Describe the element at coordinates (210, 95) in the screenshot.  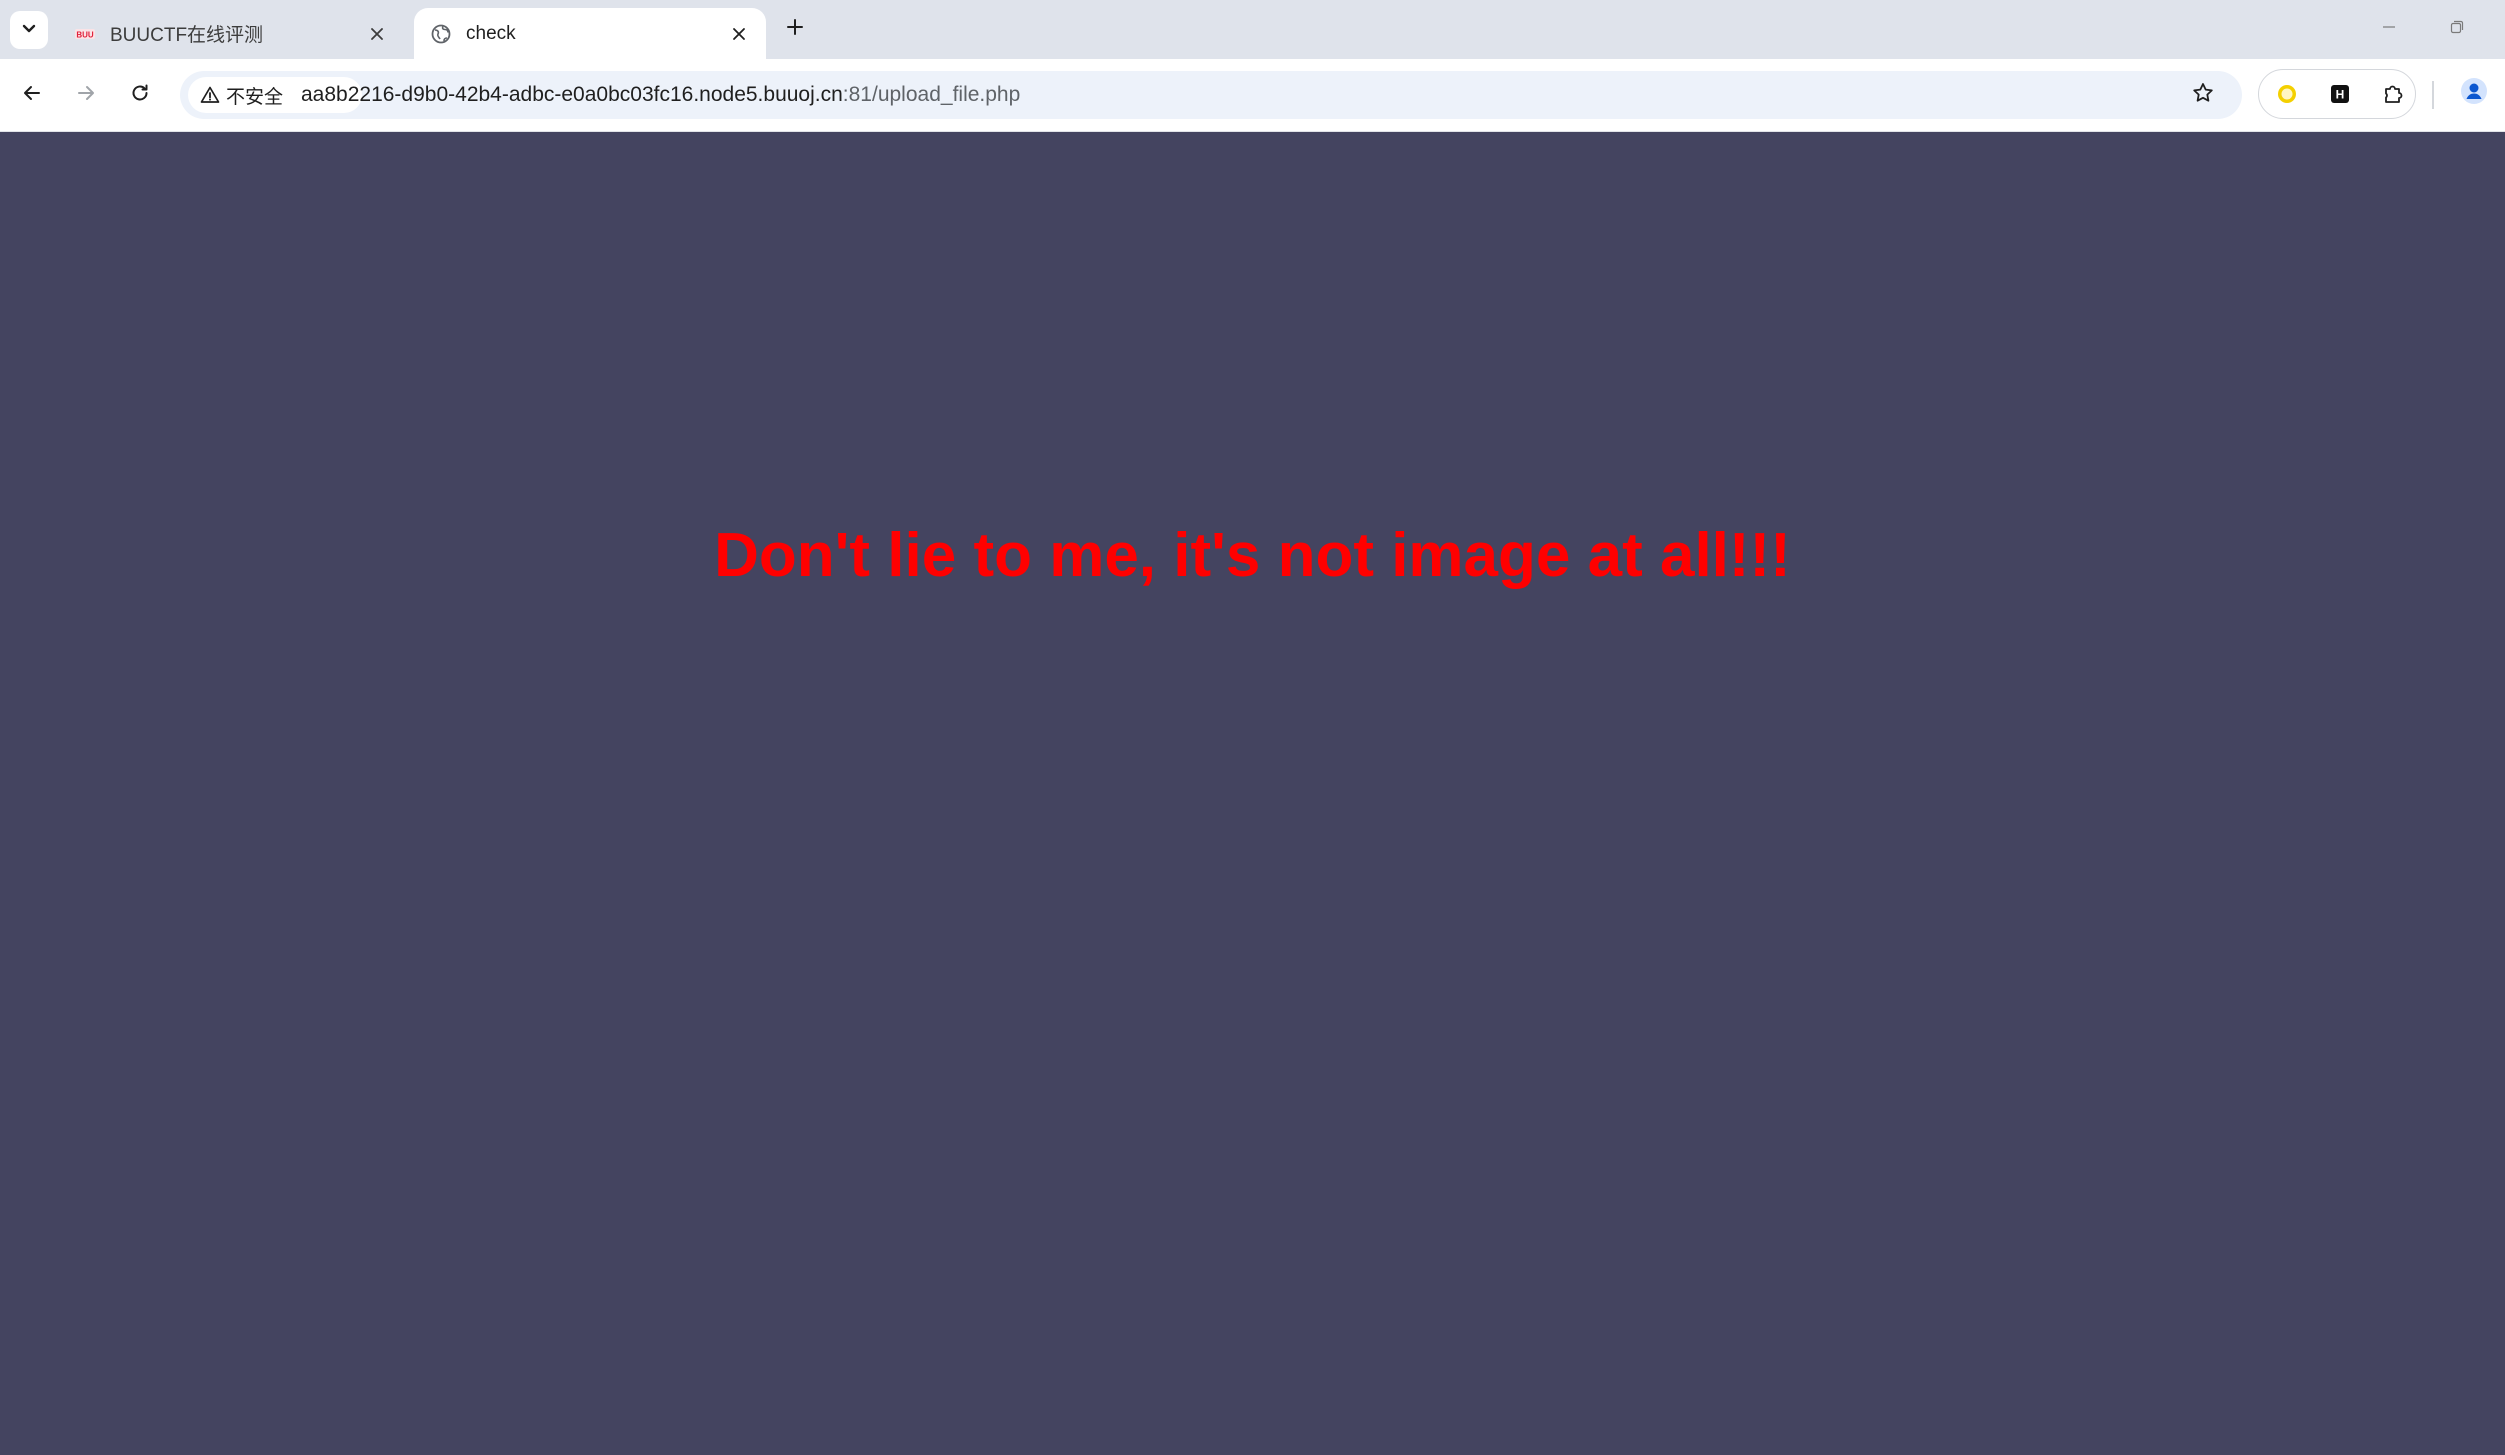
I see `warning-icon` at that location.